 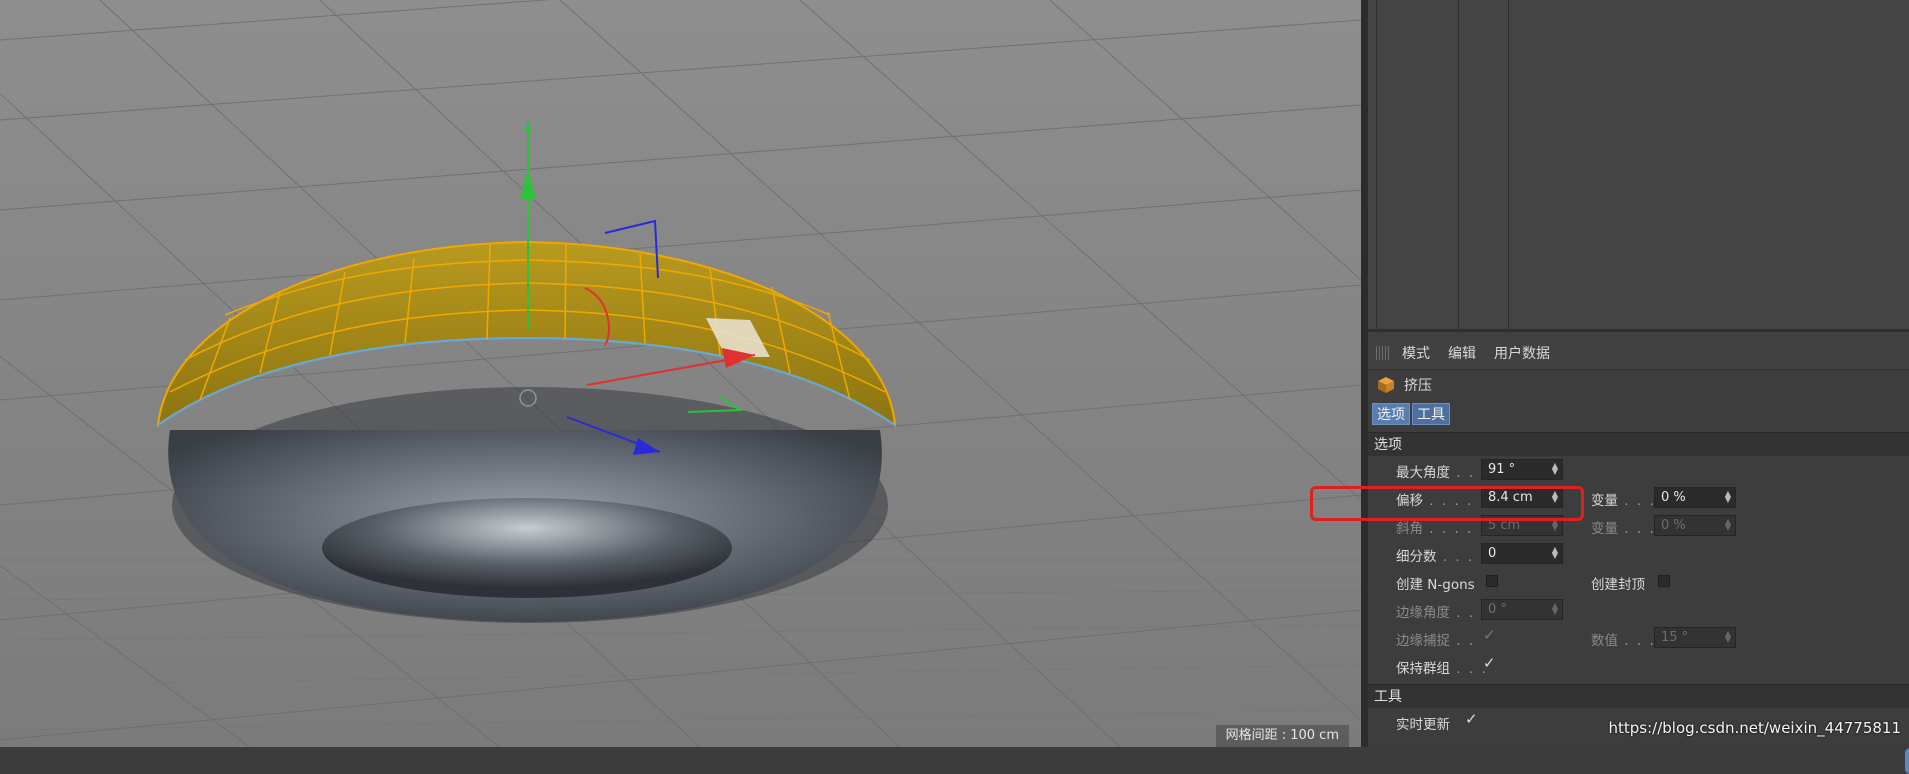 I want to click on max-angle-label: 最大角度, so click(x=1423, y=473).